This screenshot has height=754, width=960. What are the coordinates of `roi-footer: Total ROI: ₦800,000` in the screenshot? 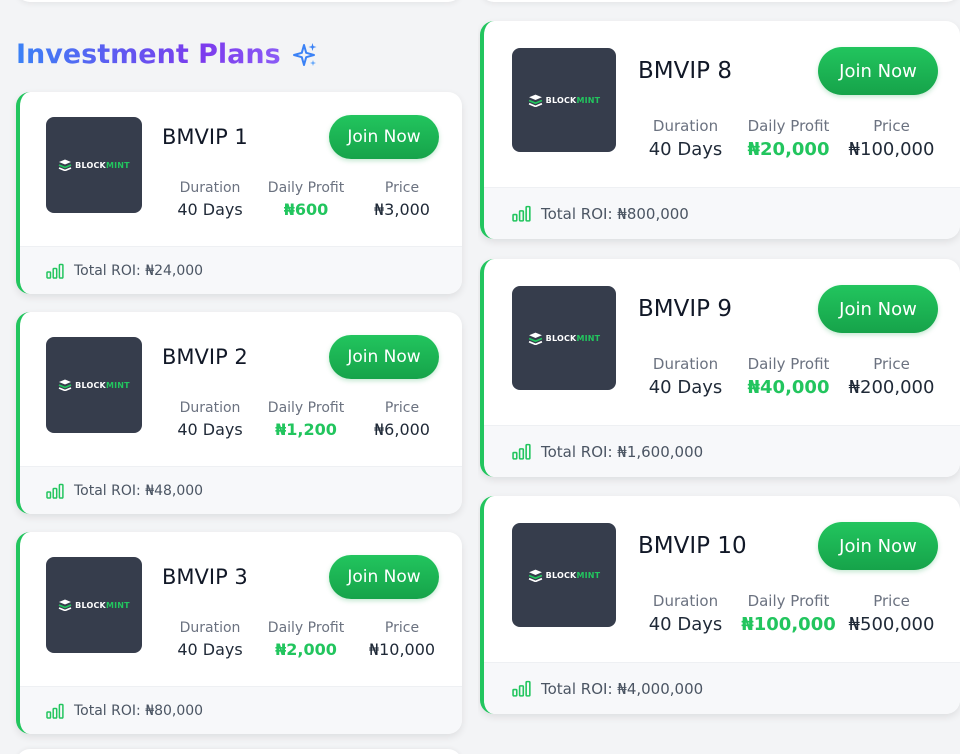 It's located at (722, 213).